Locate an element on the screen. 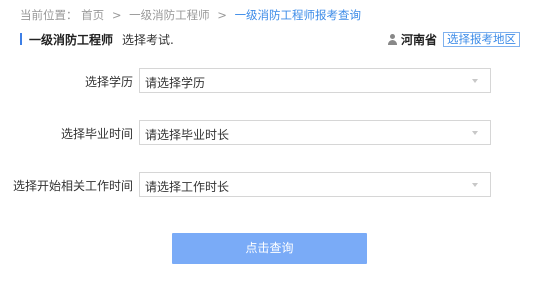  work-start-select: 请选择工作时长 is located at coordinates (315, 184).